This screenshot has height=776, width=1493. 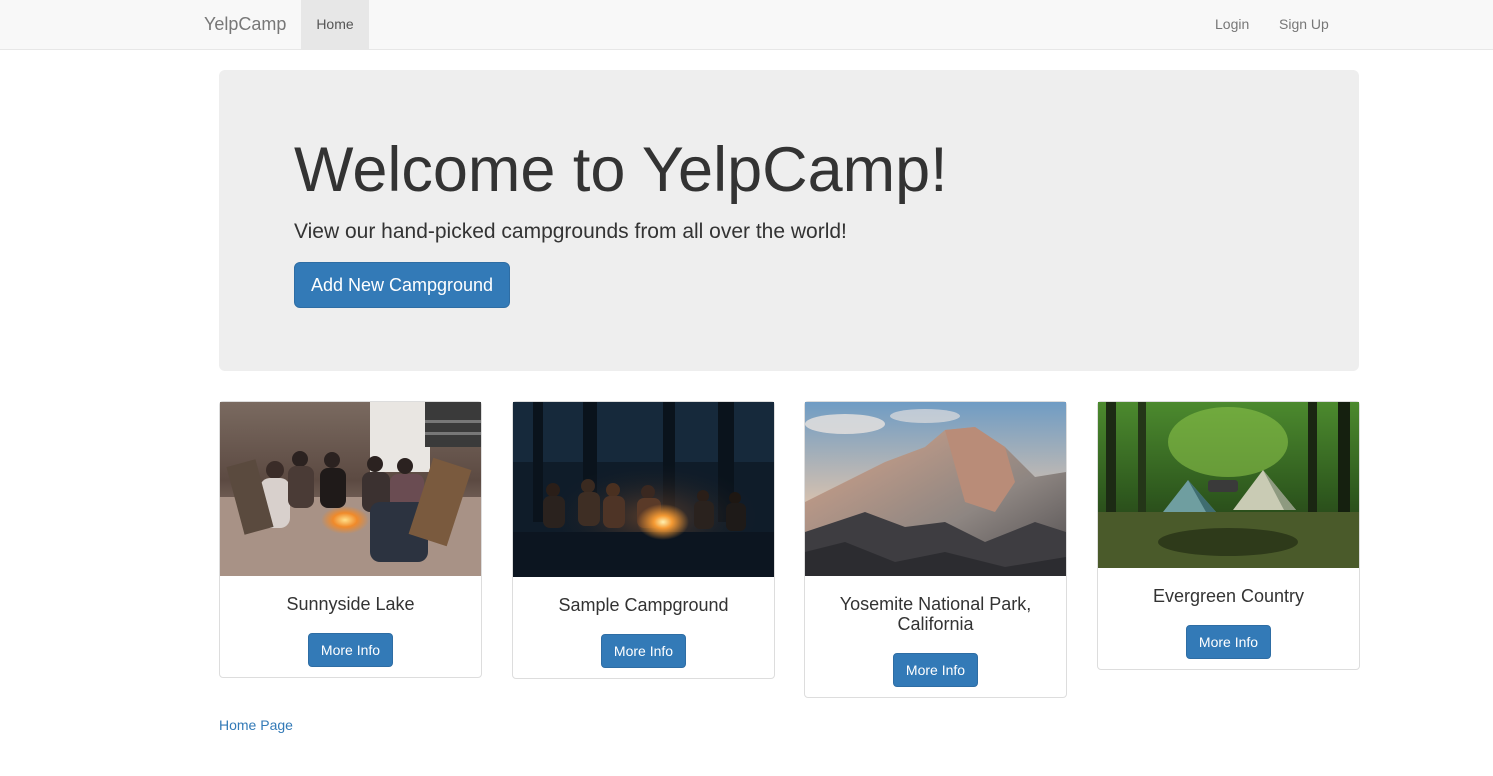 What do you see at coordinates (1232, 24) in the screenshot?
I see `nav-login-link: Login` at bounding box center [1232, 24].